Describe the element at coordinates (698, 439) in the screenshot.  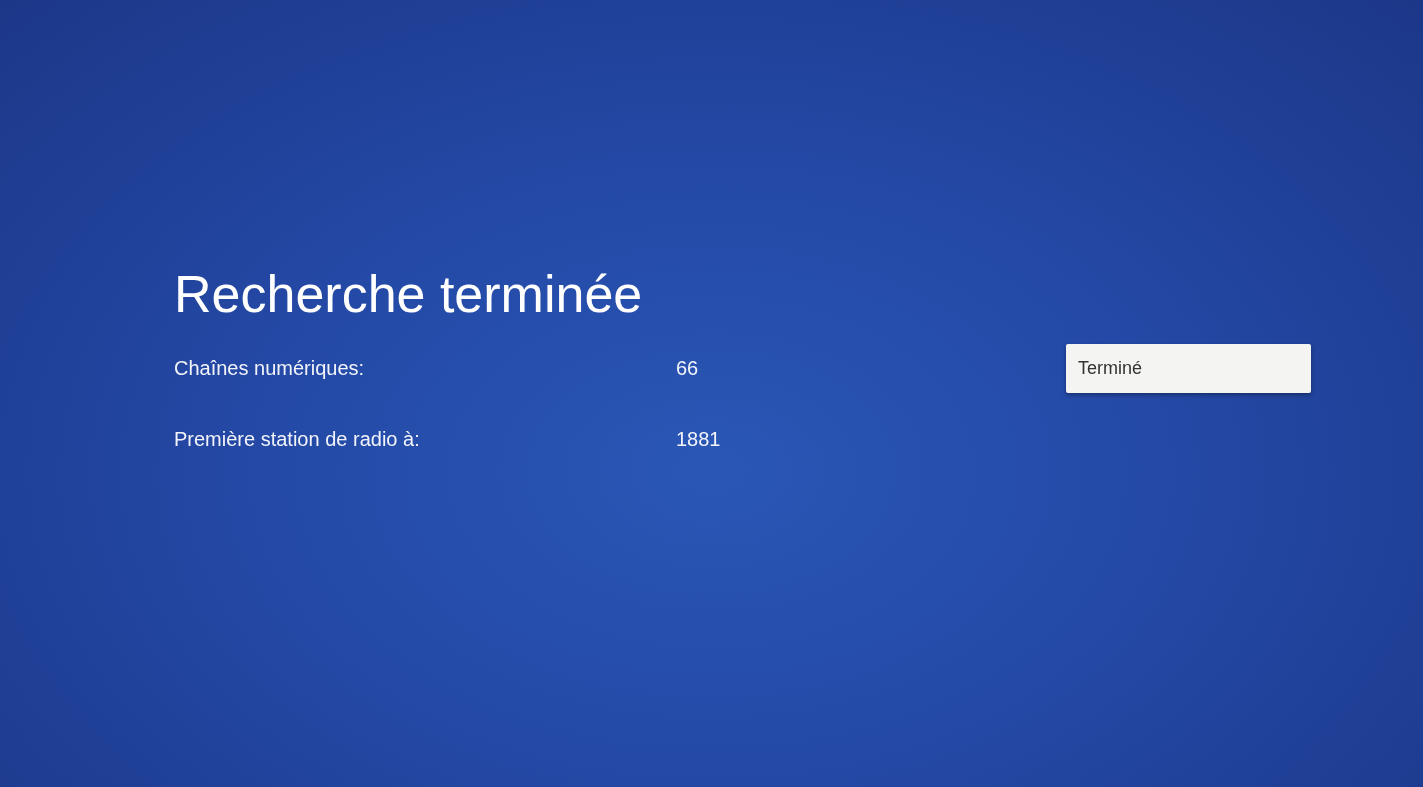
I see `result-value: 1881` at that location.